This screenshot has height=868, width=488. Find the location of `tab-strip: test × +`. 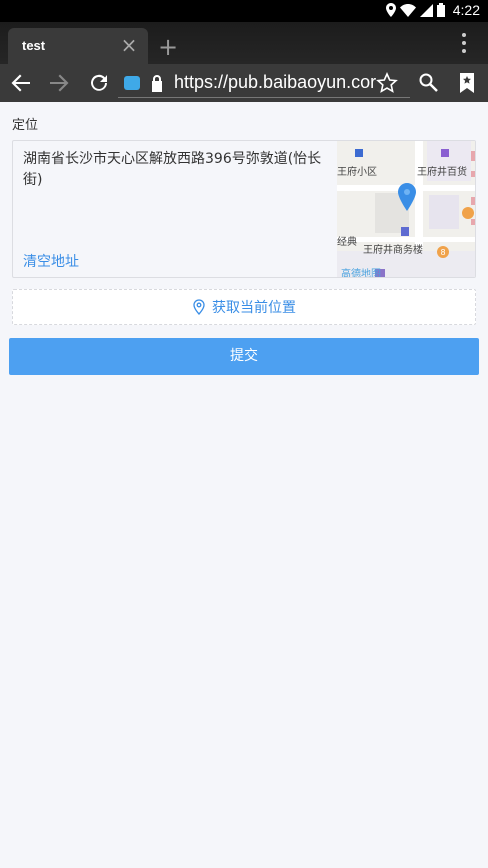

tab-strip: test × + is located at coordinates (244, 43).